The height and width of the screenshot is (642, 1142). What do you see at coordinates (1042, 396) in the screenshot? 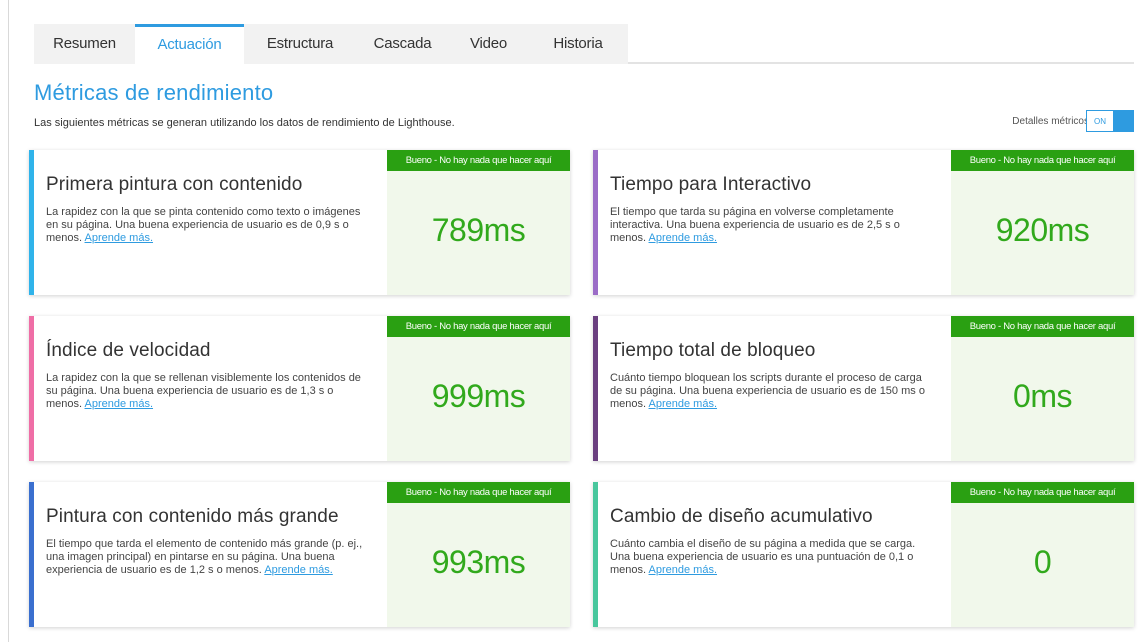
I see `metric-value: 0ms` at bounding box center [1042, 396].